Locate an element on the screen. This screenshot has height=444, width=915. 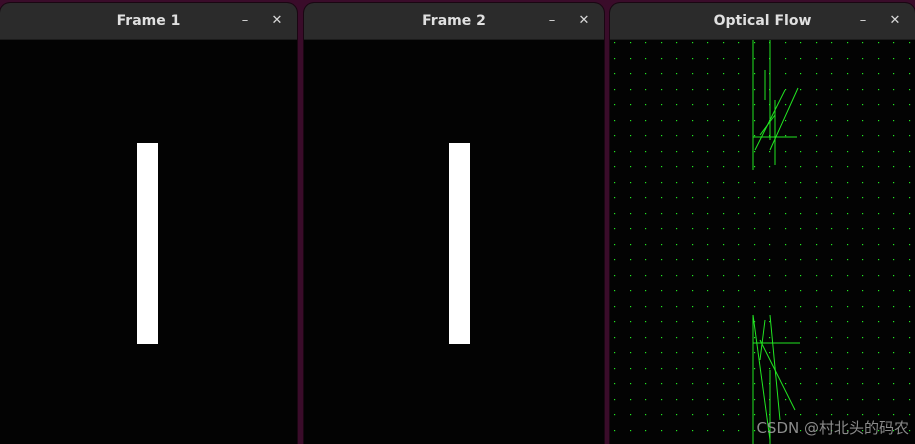
optical-flow-titlebar: Optical Flow – ✕ is located at coordinates (762, 21).